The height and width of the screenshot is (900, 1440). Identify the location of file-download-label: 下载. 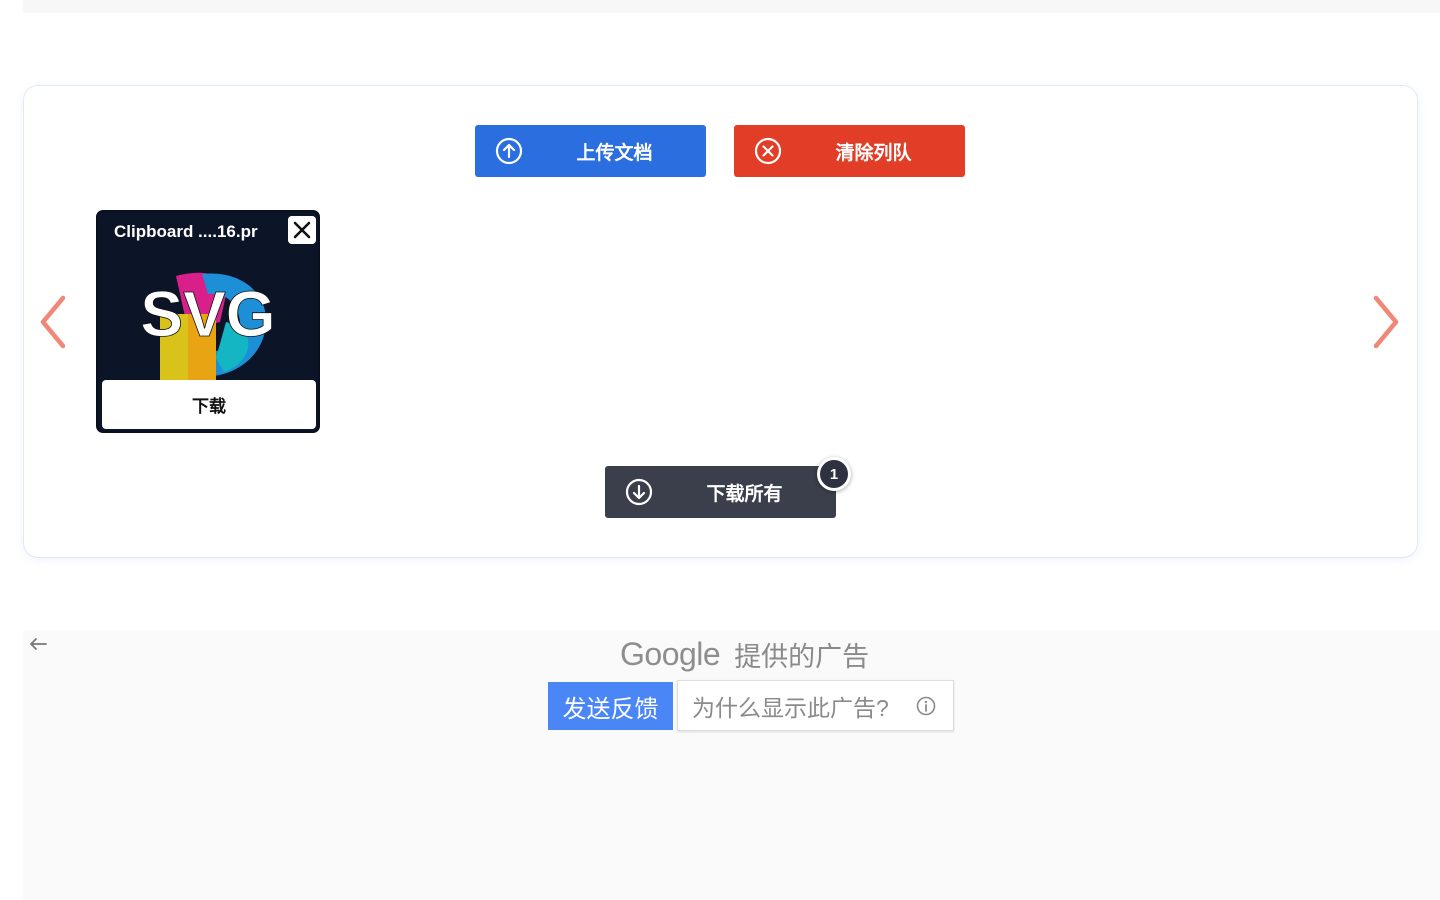
(209, 406).